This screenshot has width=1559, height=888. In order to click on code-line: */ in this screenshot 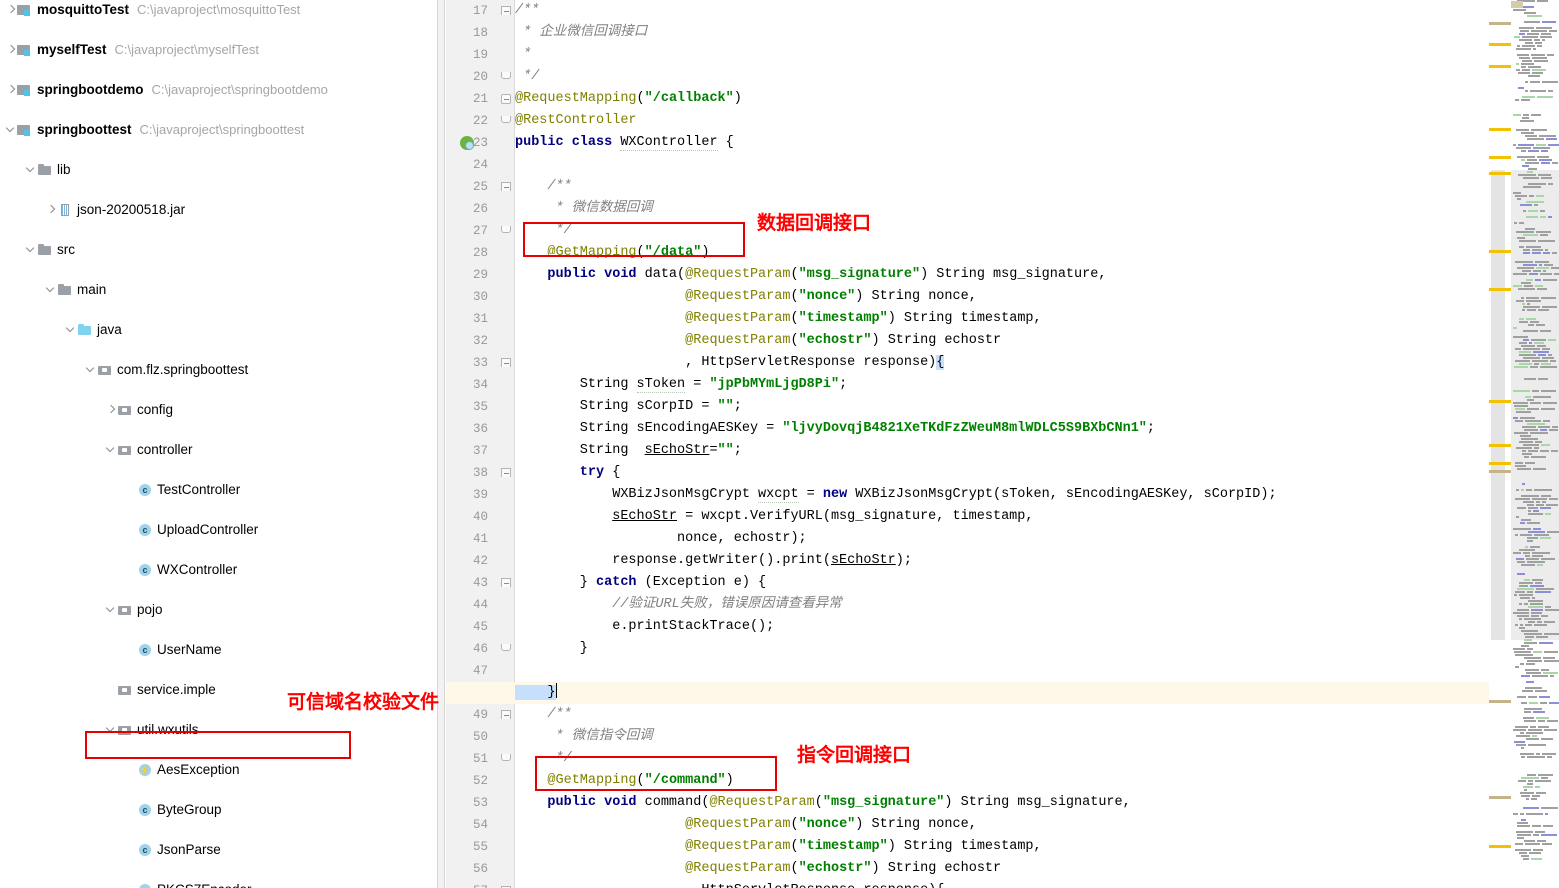, I will do `click(527, 77)`.